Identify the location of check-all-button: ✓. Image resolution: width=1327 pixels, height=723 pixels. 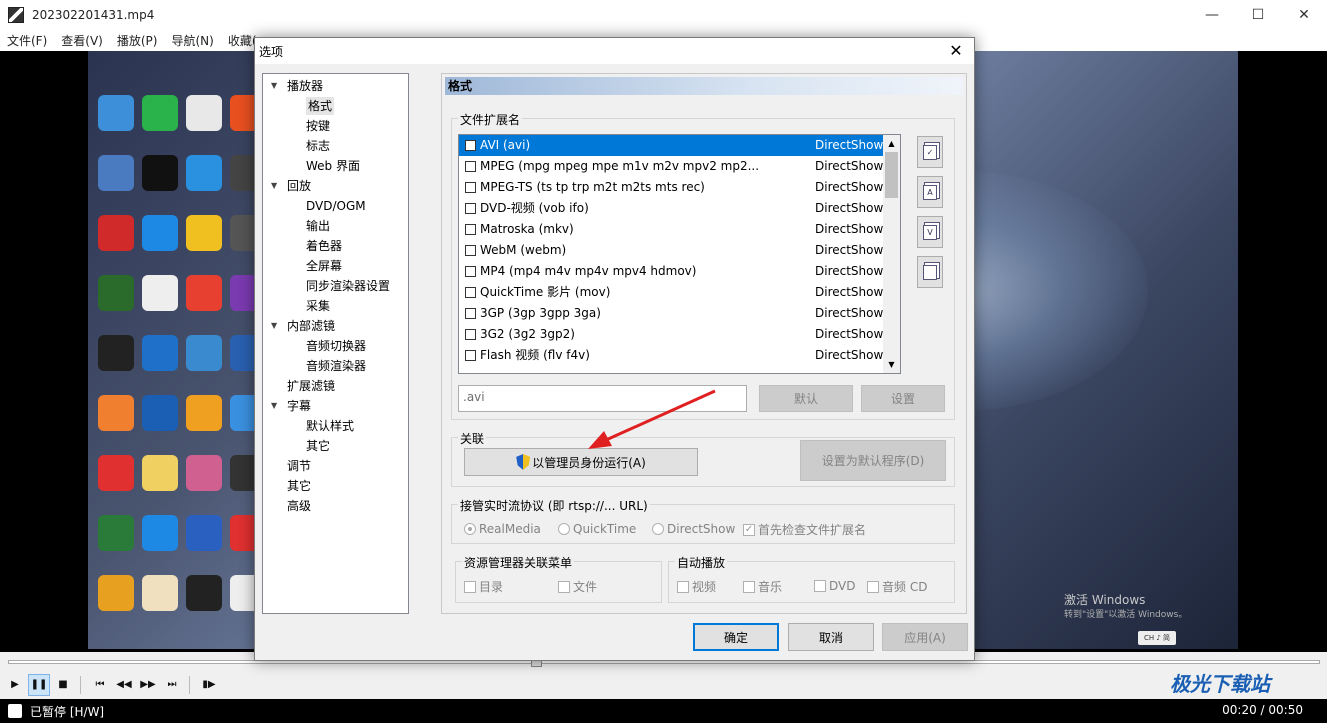
(930, 152).